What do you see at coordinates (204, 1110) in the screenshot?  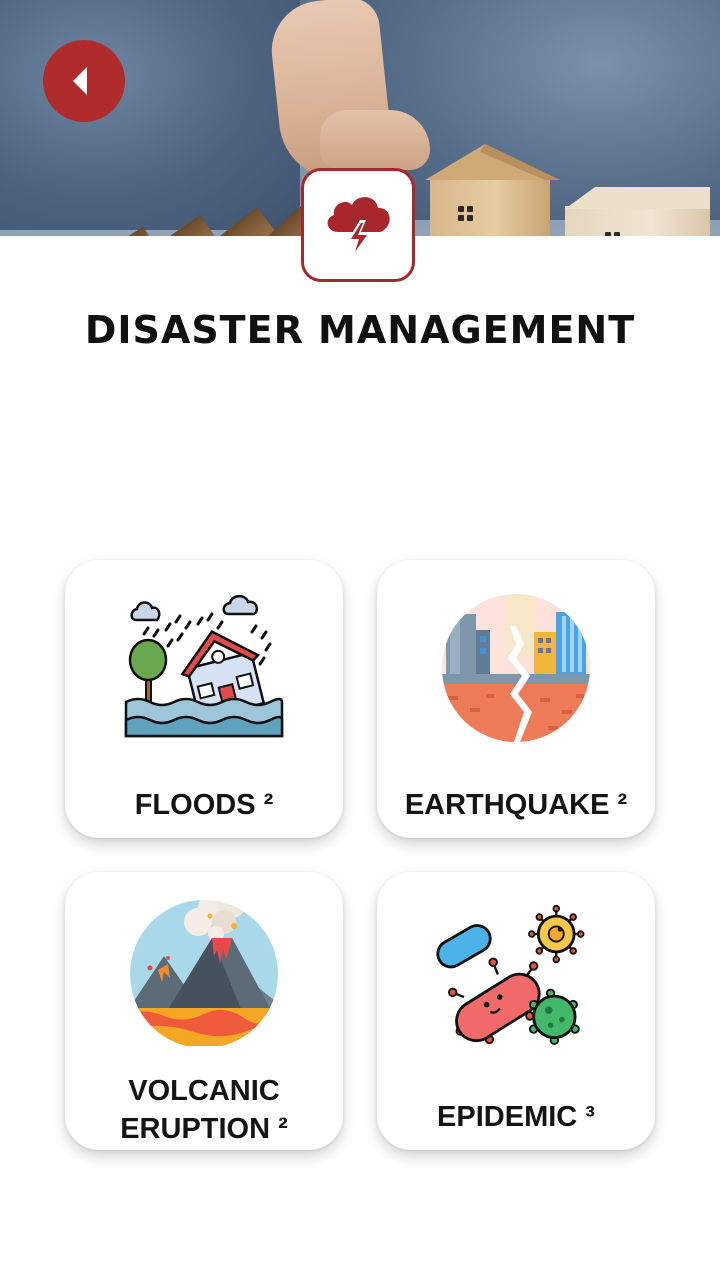 I see `category-label: VOLCANIC ERUPTION ²` at bounding box center [204, 1110].